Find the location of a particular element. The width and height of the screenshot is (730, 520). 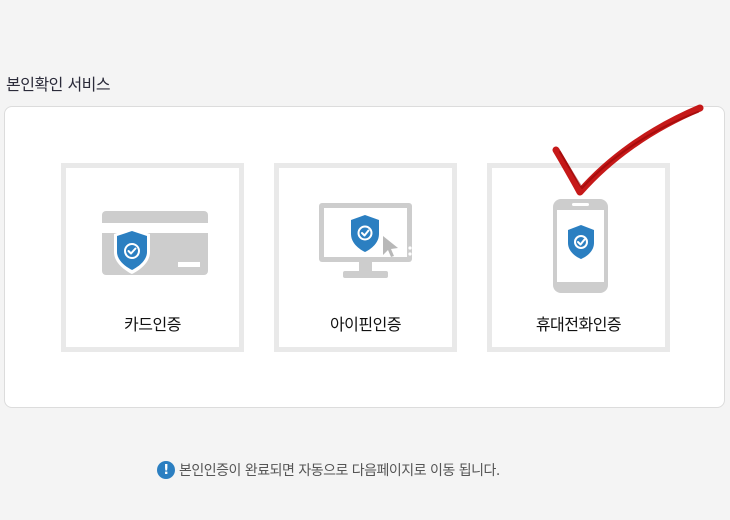

completion-notice: ! 본인인증이 완료되면 자동으로 다음페이지로 이동 됩니다. is located at coordinates (328, 470).